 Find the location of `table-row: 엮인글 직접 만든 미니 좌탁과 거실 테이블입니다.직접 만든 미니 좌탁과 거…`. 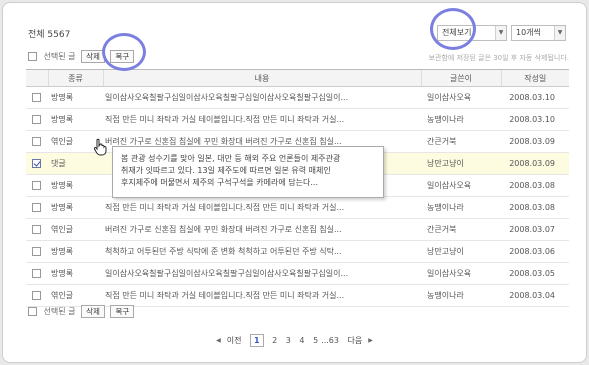

table-row: 엮인글 직접 만든 미니 좌탁과 거실 테이블입니다.직접 만든 미니 좌탁과 거… is located at coordinates (297, 295).